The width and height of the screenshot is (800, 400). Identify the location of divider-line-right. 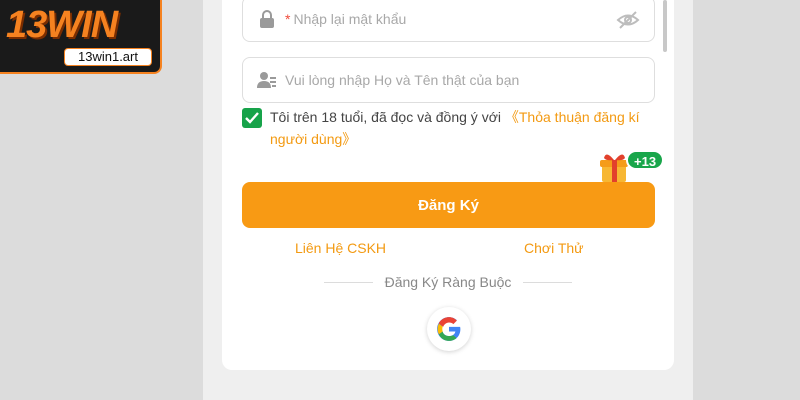
(548, 282).